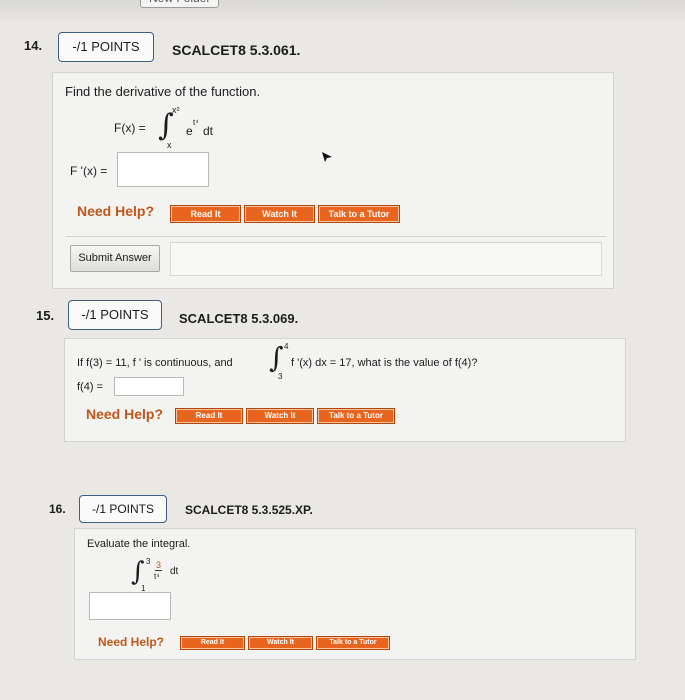 This screenshot has width=685, height=700. What do you see at coordinates (130, 128) in the screenshot?
I see `function-lhs: F(x) =` at bounding box center [130, 128].